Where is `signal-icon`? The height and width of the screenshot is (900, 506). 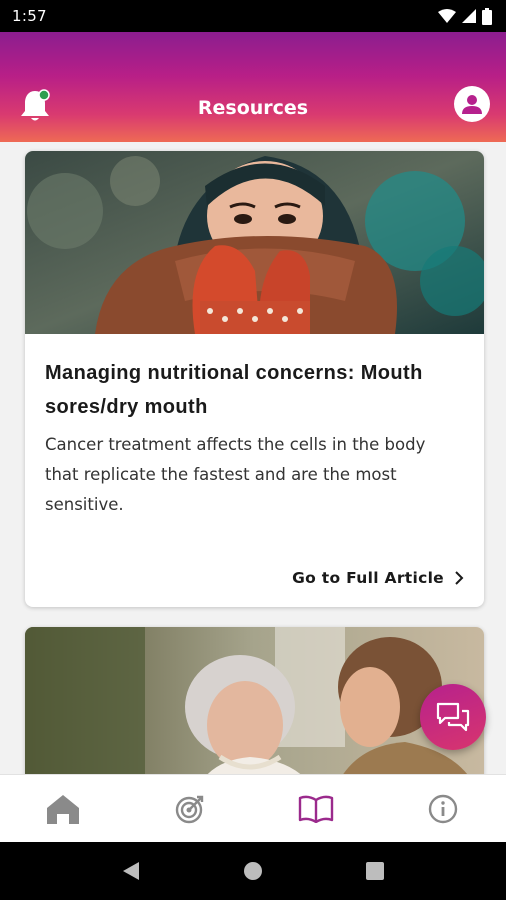
signal-icon is located at coordinates (469, 16).